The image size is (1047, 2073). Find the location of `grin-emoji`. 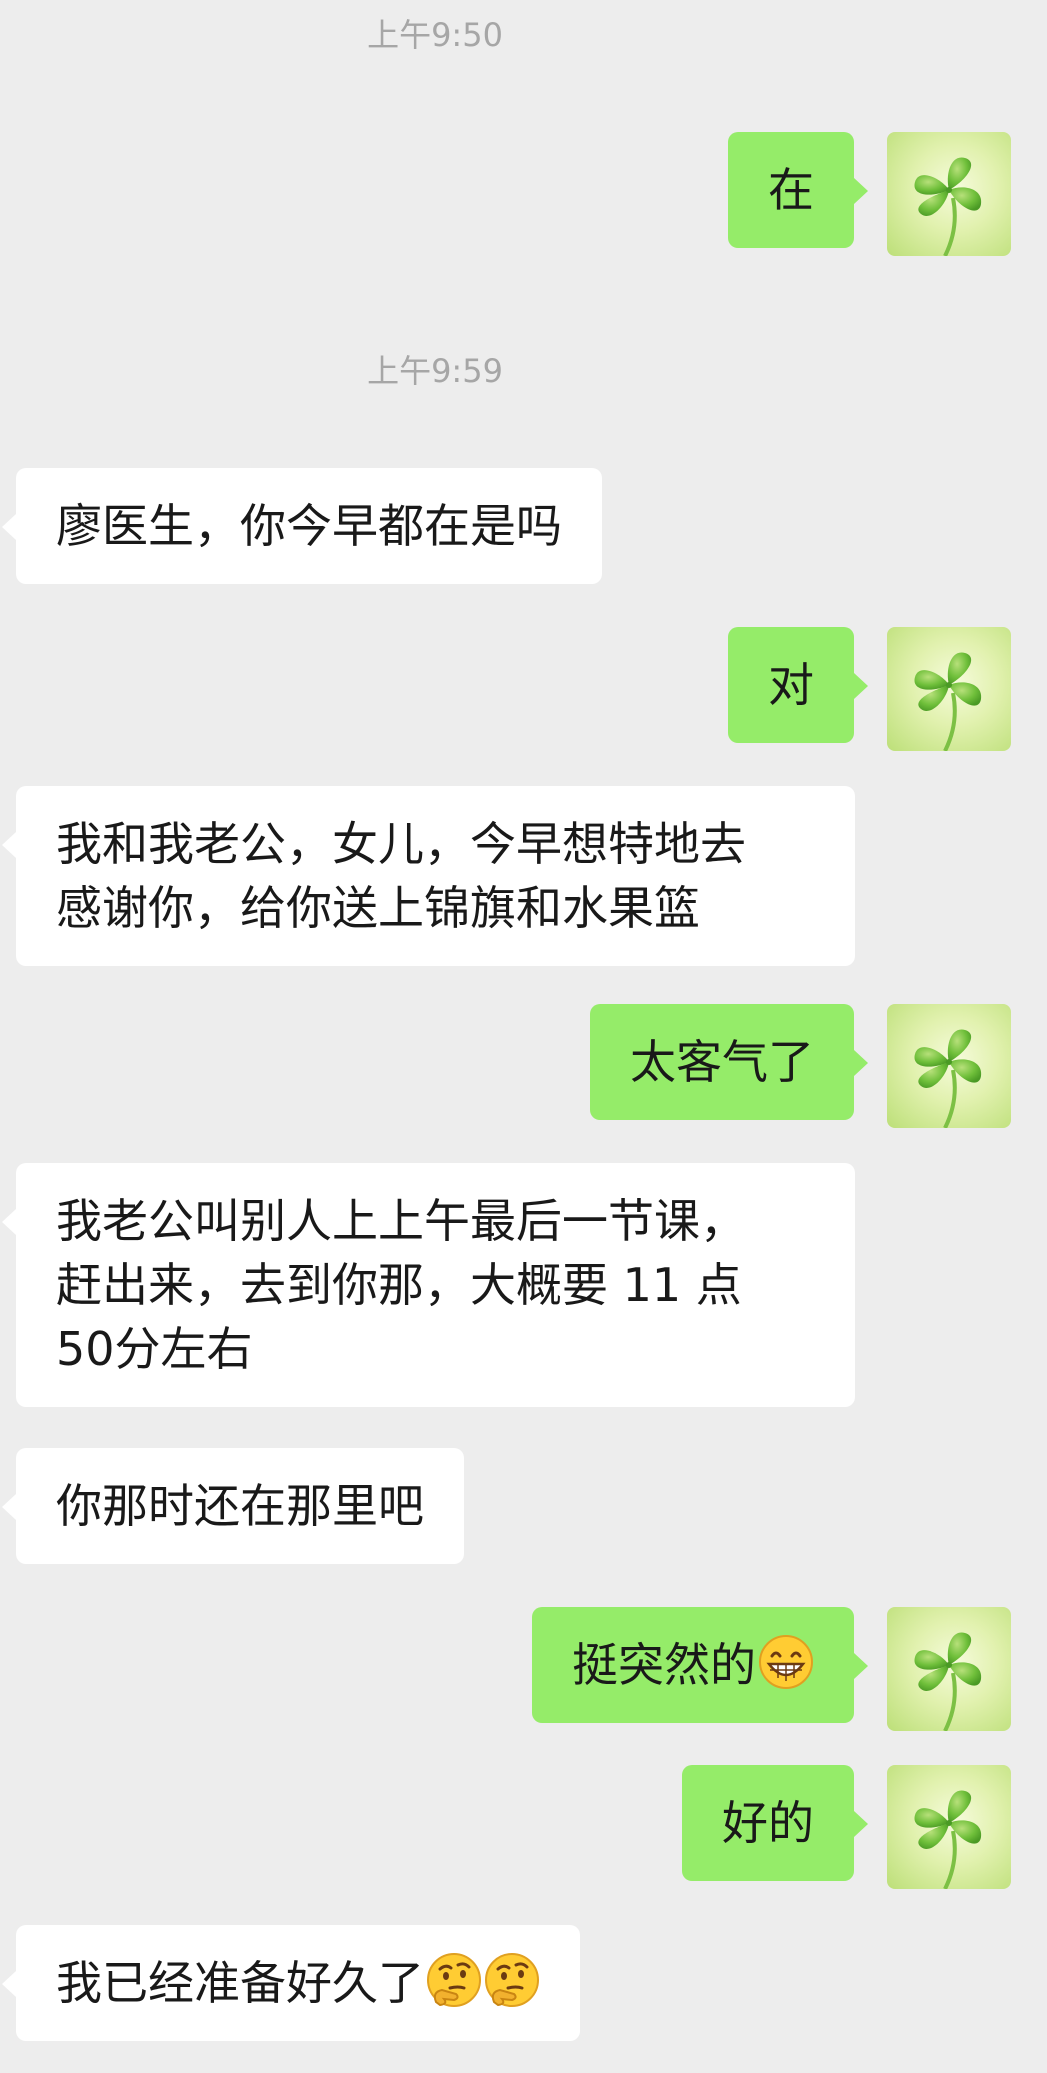

grin-emoji is located at coordinates (786, 1662).